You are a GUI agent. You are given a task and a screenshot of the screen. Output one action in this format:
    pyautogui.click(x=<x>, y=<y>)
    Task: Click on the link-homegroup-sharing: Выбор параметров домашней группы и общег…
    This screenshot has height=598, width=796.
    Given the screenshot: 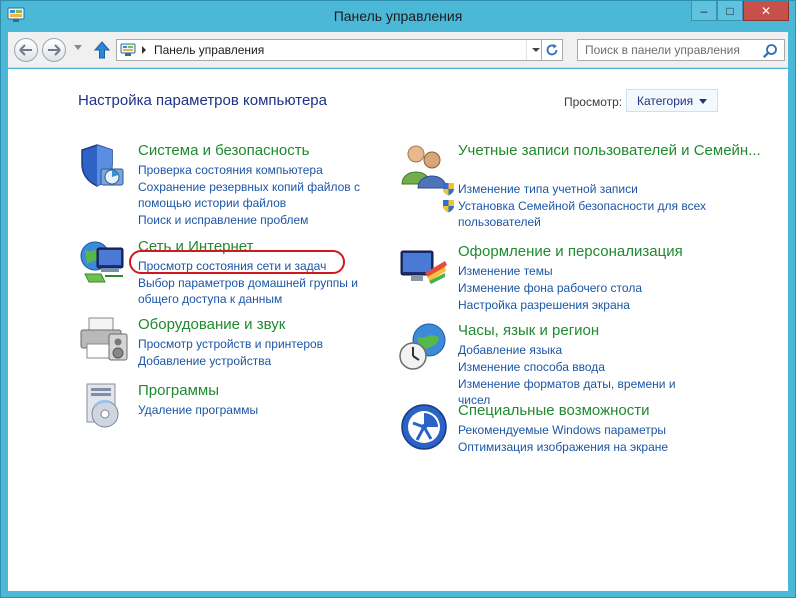 What is the action you would take?
    pyautogui.click(x=263, y=291)
    